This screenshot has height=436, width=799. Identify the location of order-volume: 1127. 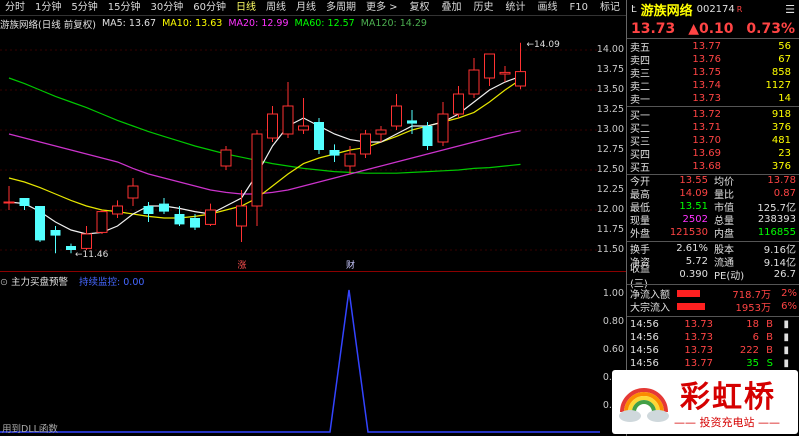
(778, 85).